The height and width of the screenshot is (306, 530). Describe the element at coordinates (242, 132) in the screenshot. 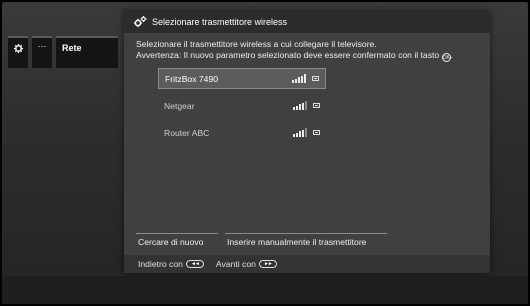

I see `network-item: Router ABC` at that location.